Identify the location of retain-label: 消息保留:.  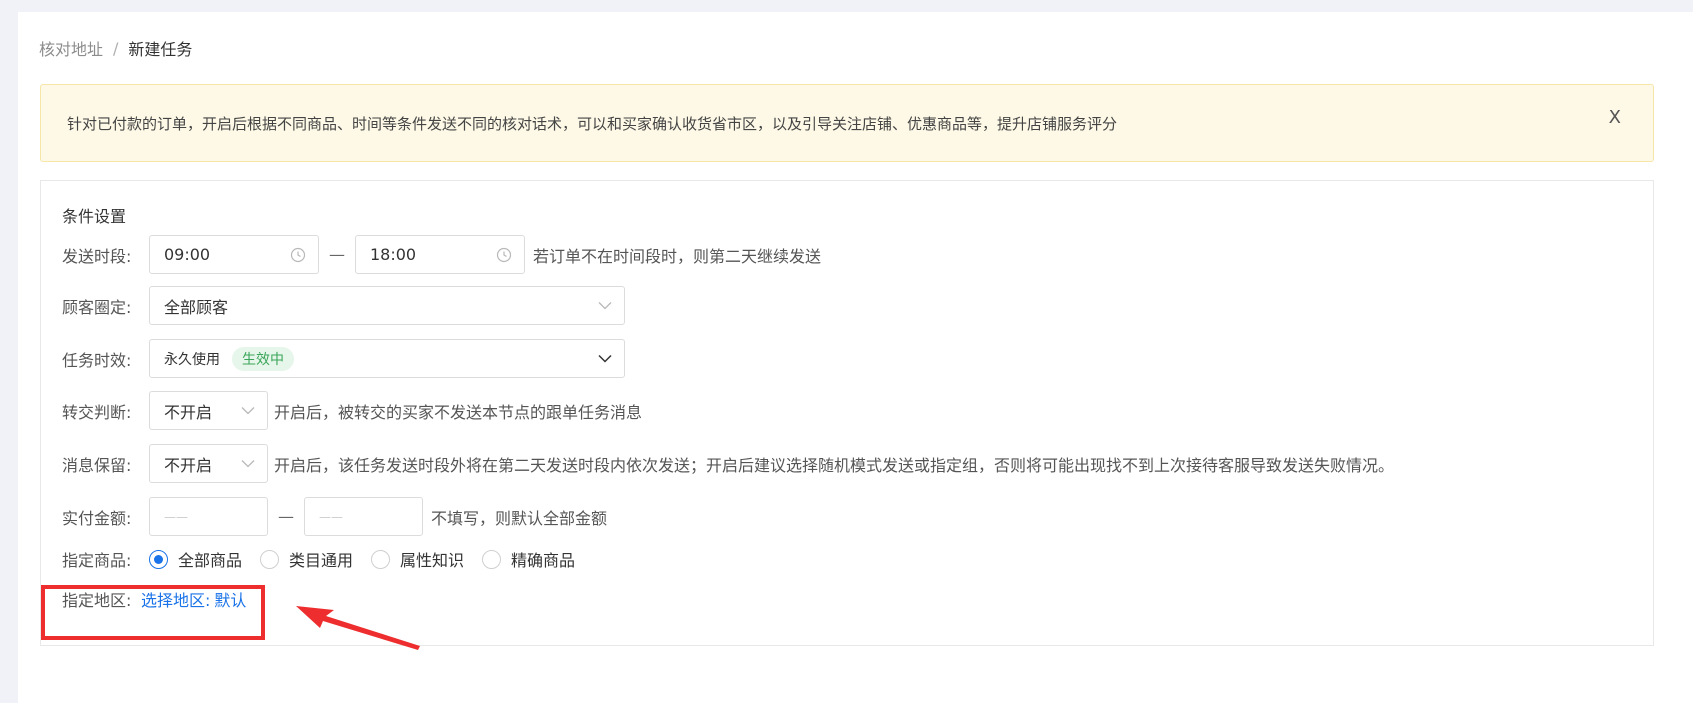
(97, 465).